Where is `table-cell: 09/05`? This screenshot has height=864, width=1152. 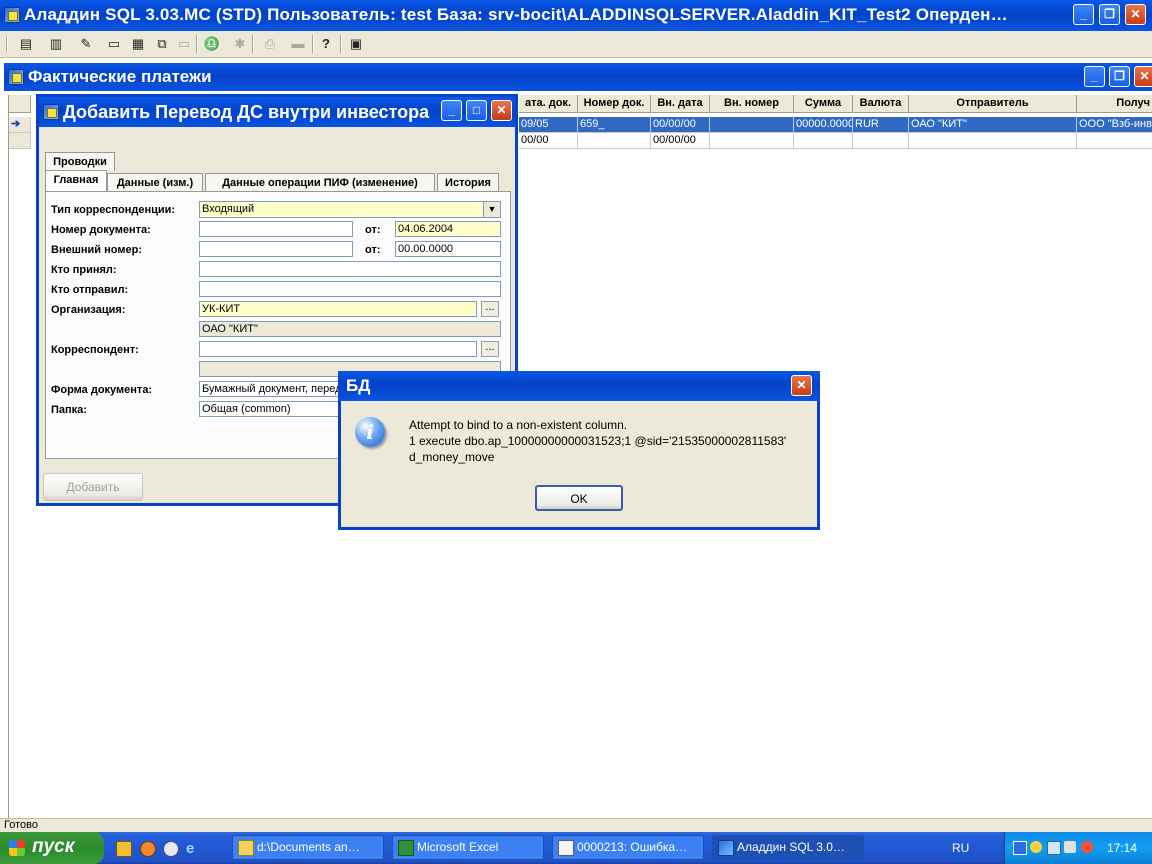
table-cell: 09/05 is located at coordinates (548, 125).